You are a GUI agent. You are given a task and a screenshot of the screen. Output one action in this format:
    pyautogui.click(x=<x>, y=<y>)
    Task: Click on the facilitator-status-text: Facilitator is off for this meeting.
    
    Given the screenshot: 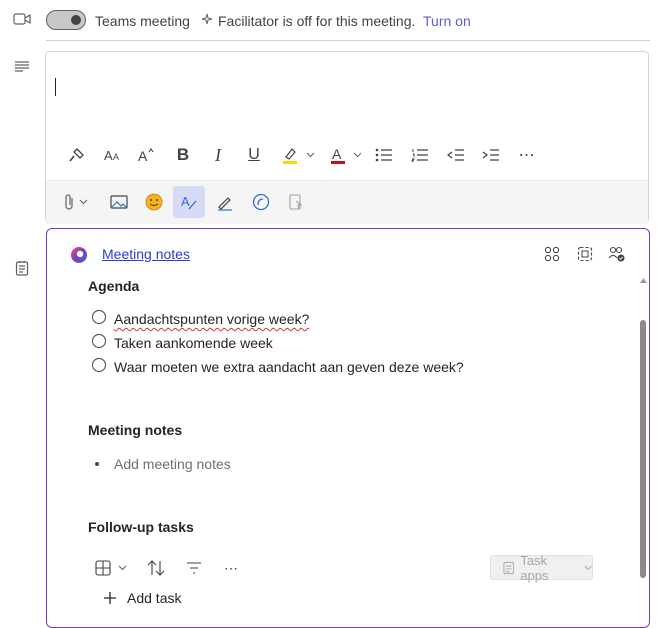 What is the action you would take?
    pyautogui.click(x=317, y=21)
    